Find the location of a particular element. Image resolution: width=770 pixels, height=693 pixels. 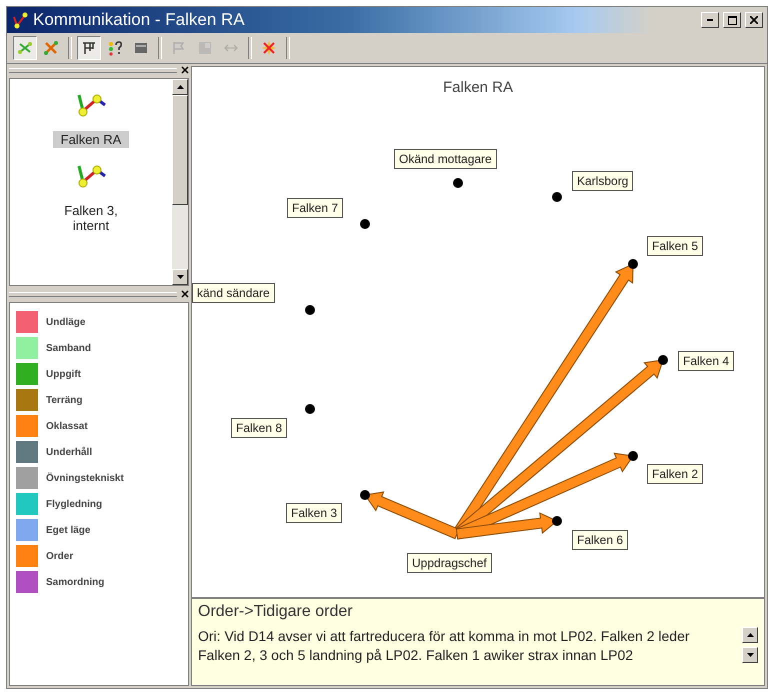

node-label: känd sändare is located at coordinates (233, 293).